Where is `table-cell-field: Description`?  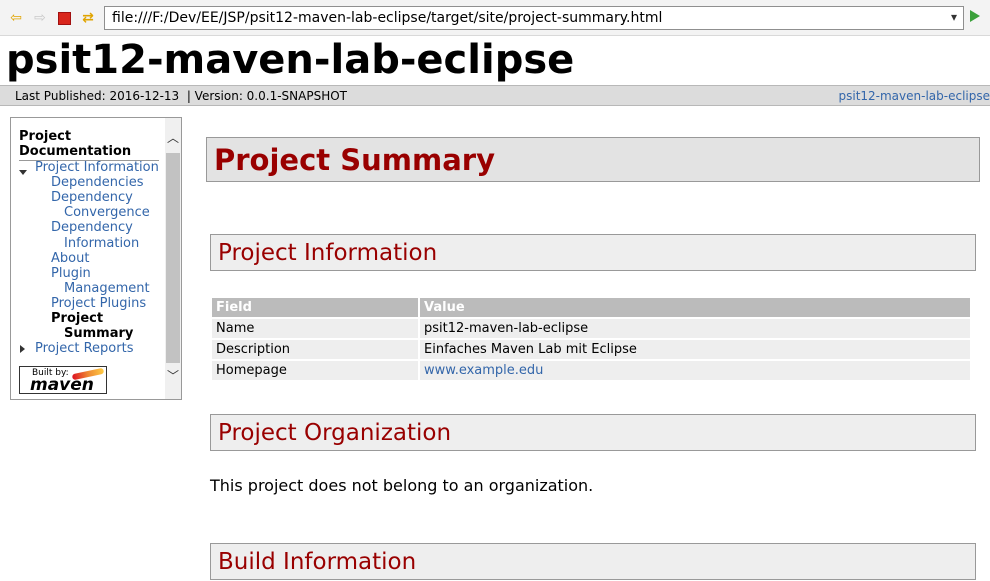
table-cell-field: Description is located at coordinates (315, 349).